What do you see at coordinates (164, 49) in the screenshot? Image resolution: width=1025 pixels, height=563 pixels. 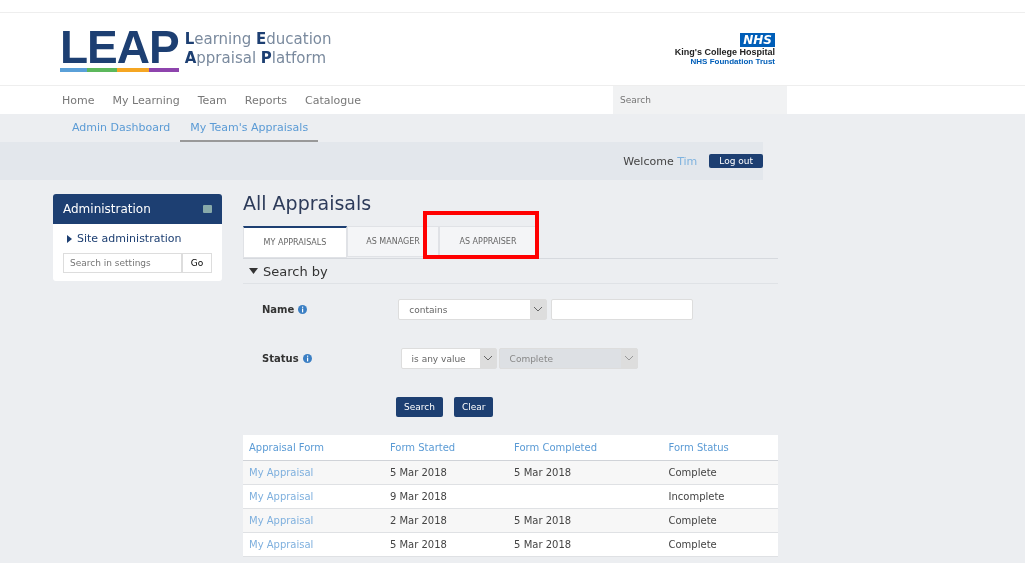 I see `logo-letter: P` at bounding box center [164, 49].